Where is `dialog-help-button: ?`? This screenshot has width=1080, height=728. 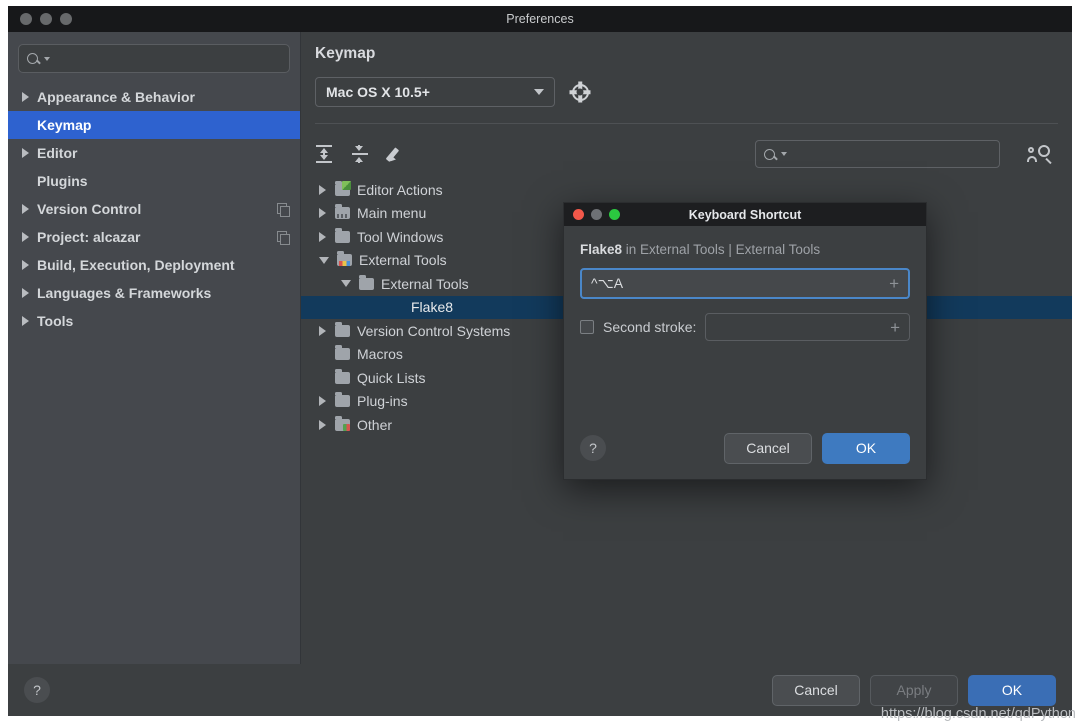 dialog-help-button: ? is located at coordinates (593, 448).